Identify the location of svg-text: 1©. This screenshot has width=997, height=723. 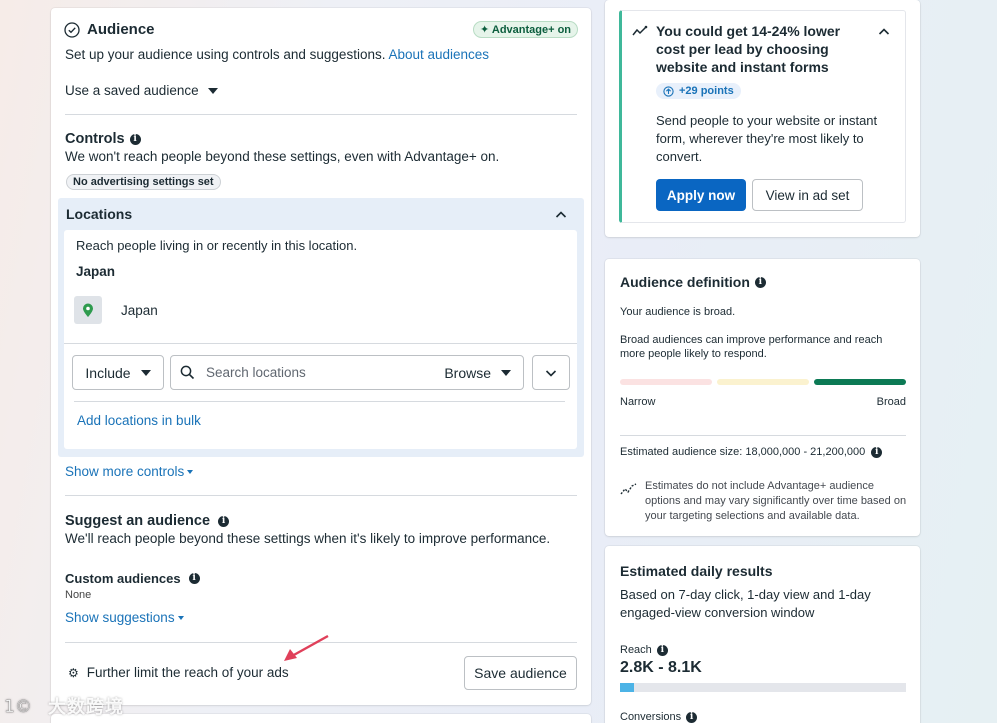
(18, 707).